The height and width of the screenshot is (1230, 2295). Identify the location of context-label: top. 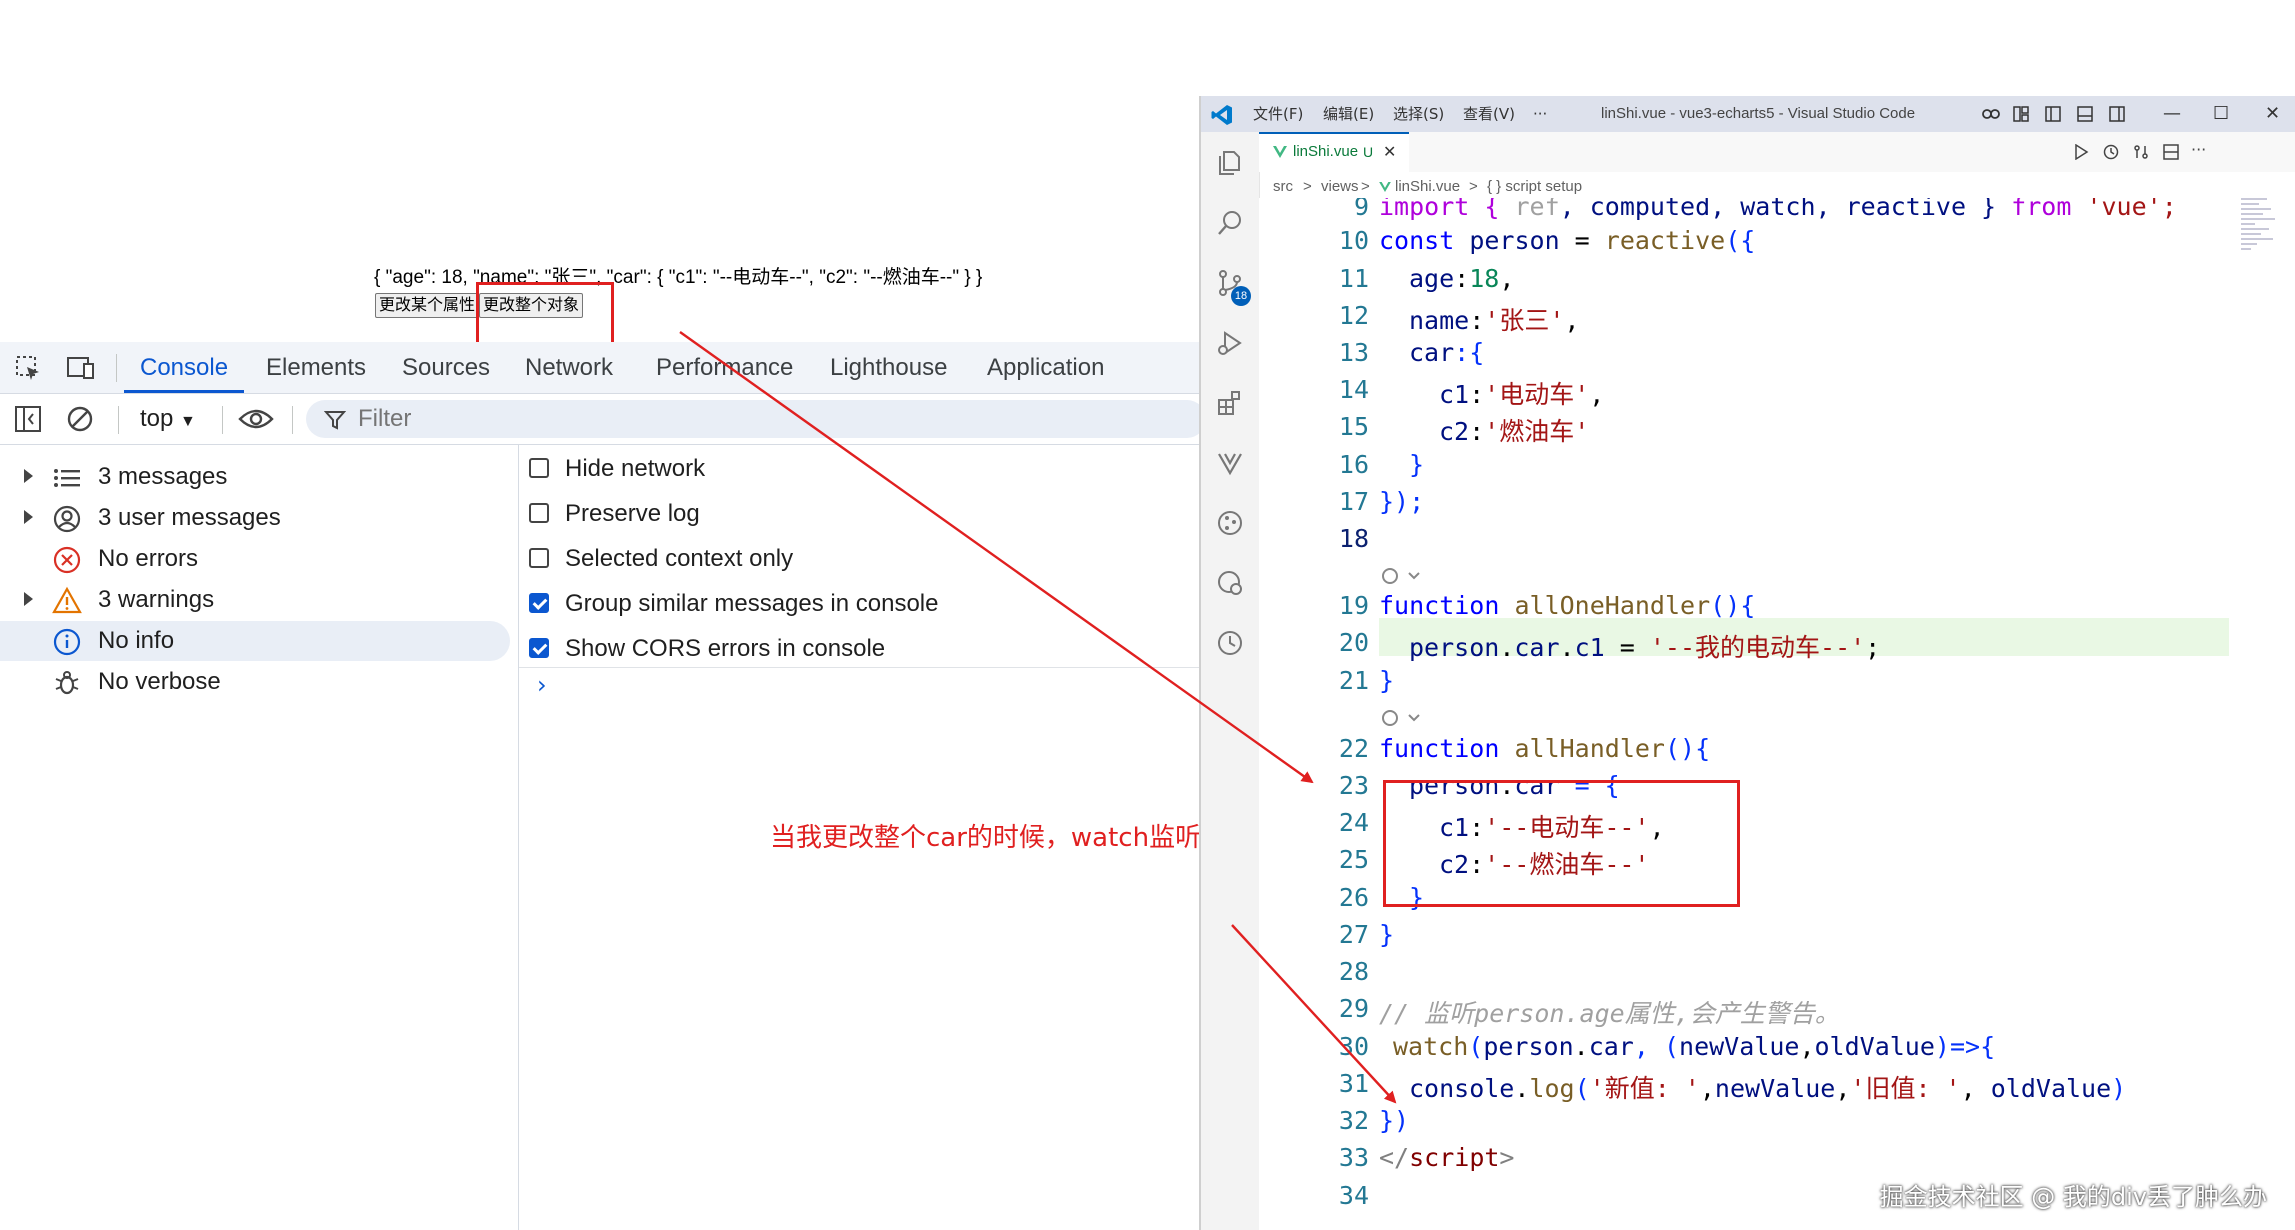
(157, 418).